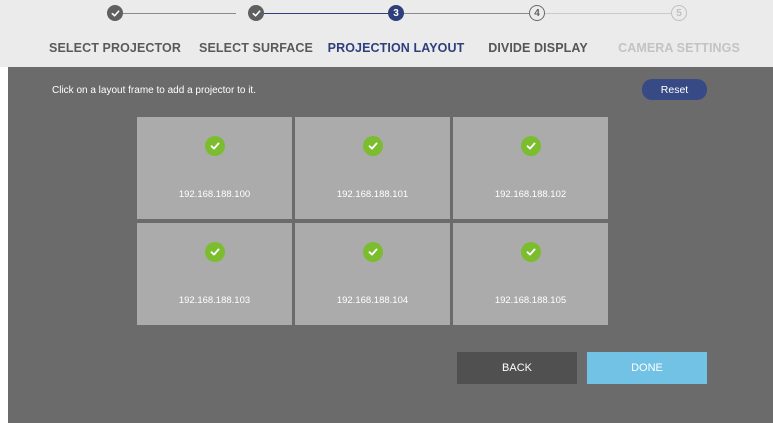 The image size is (773, 423). What do you see at coordinates (214, 300) in the screenshot?
I see `frame-ip-label: 192.168.188.103` at bounding box center [214, 300].